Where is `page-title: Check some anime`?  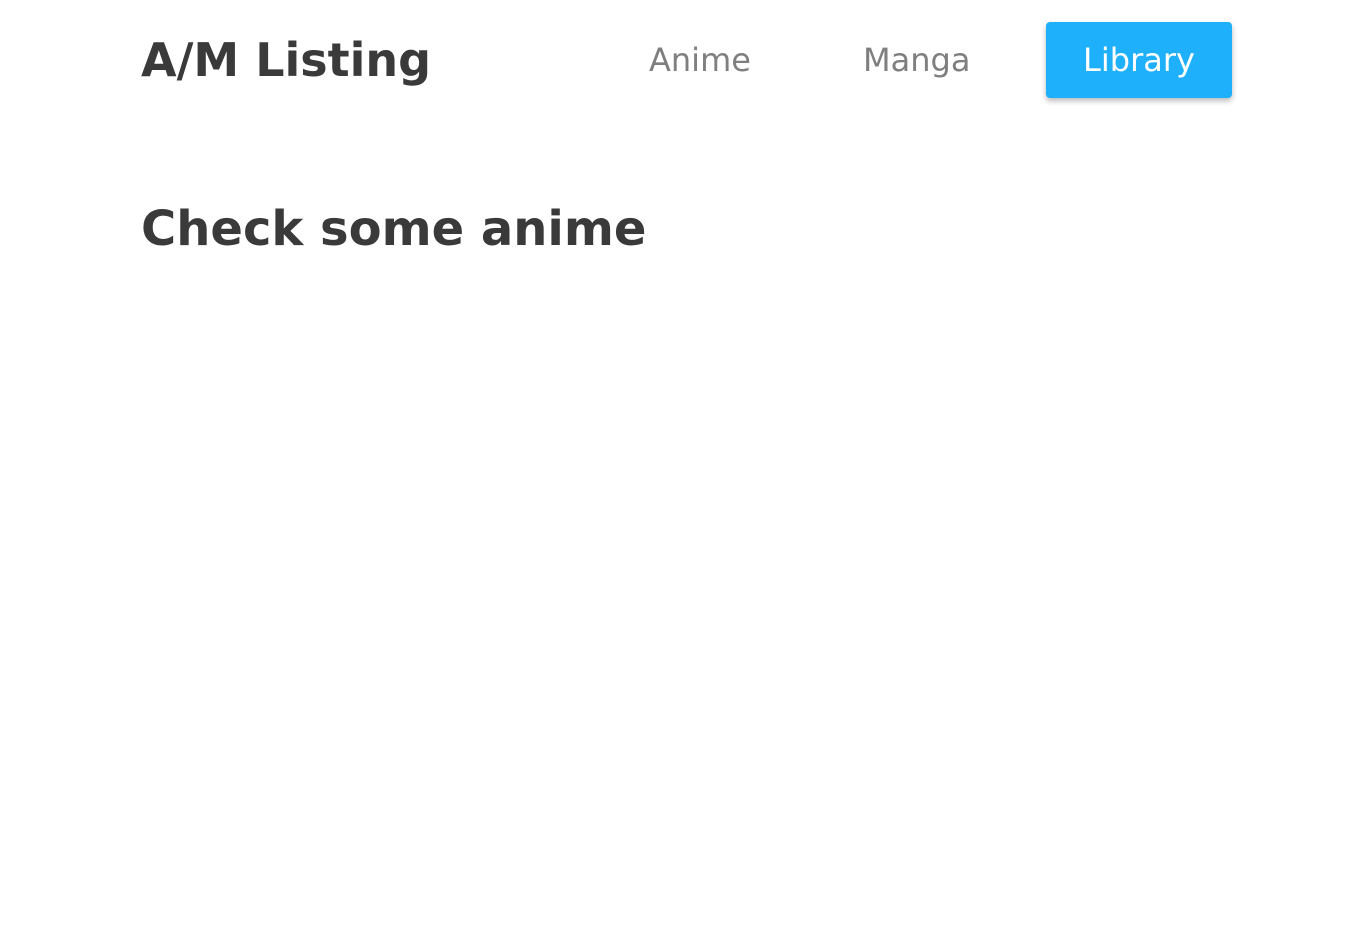
page-title: Check some anime is located at coordinates (394, 229).